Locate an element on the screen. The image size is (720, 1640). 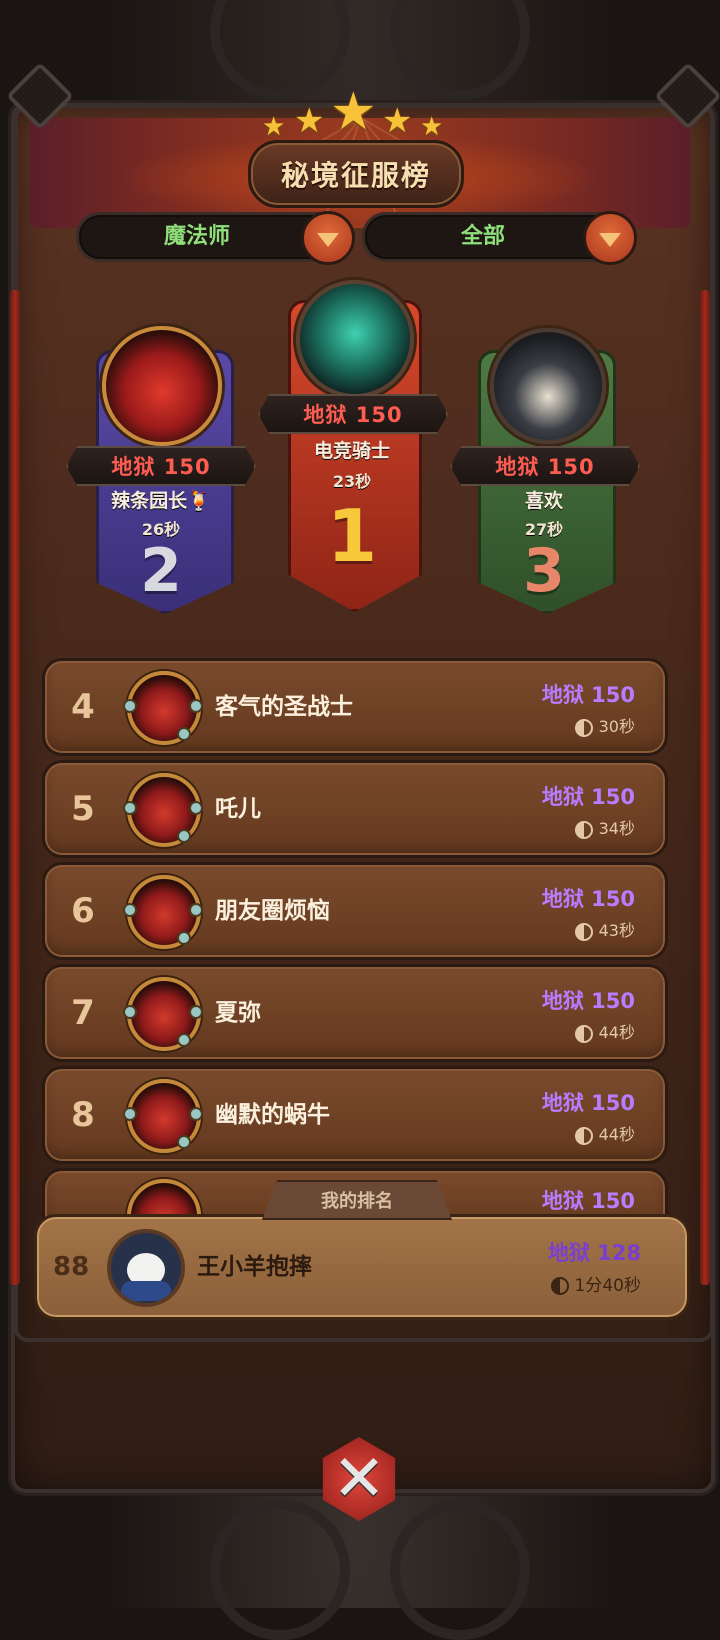
podium-player-name: 辣条园长🍹 is located at coordinates (161, 501).